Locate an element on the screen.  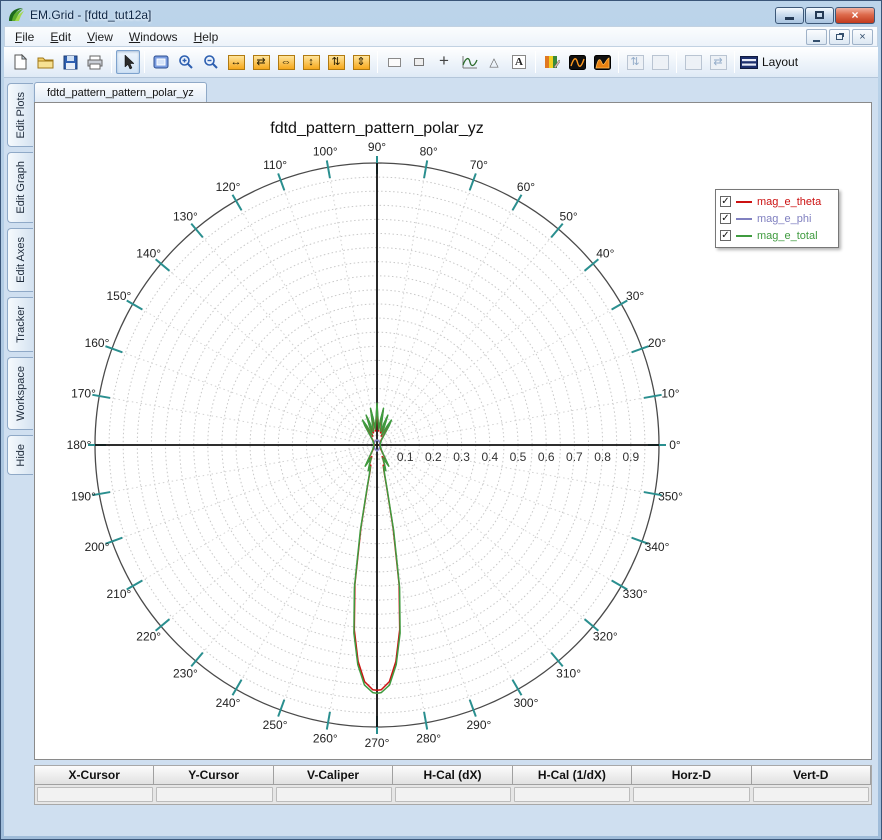
print-button is located at coordinates (95, 62).